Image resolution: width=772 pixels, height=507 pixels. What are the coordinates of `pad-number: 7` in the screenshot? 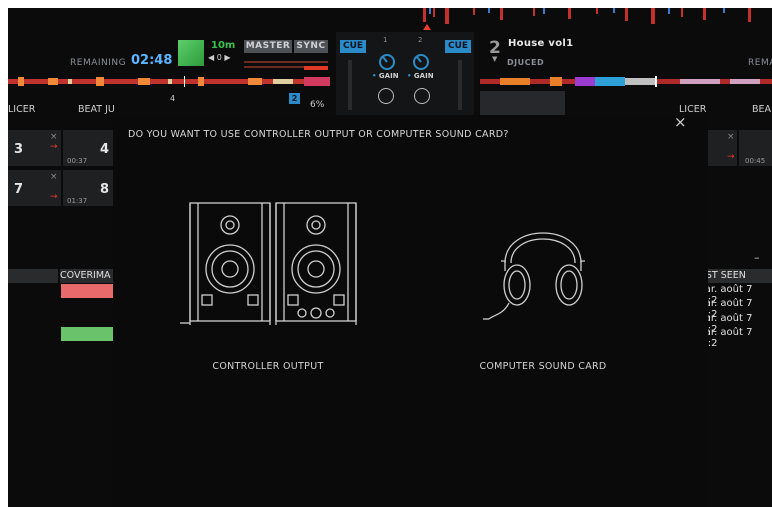 It's located at (19, 189).